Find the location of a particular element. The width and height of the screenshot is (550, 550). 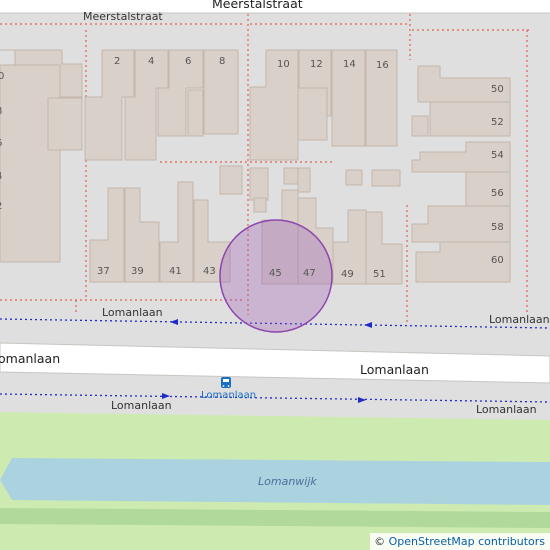

attribution-link: OpenStreetMap contributors is located at coordinates (467, 541).